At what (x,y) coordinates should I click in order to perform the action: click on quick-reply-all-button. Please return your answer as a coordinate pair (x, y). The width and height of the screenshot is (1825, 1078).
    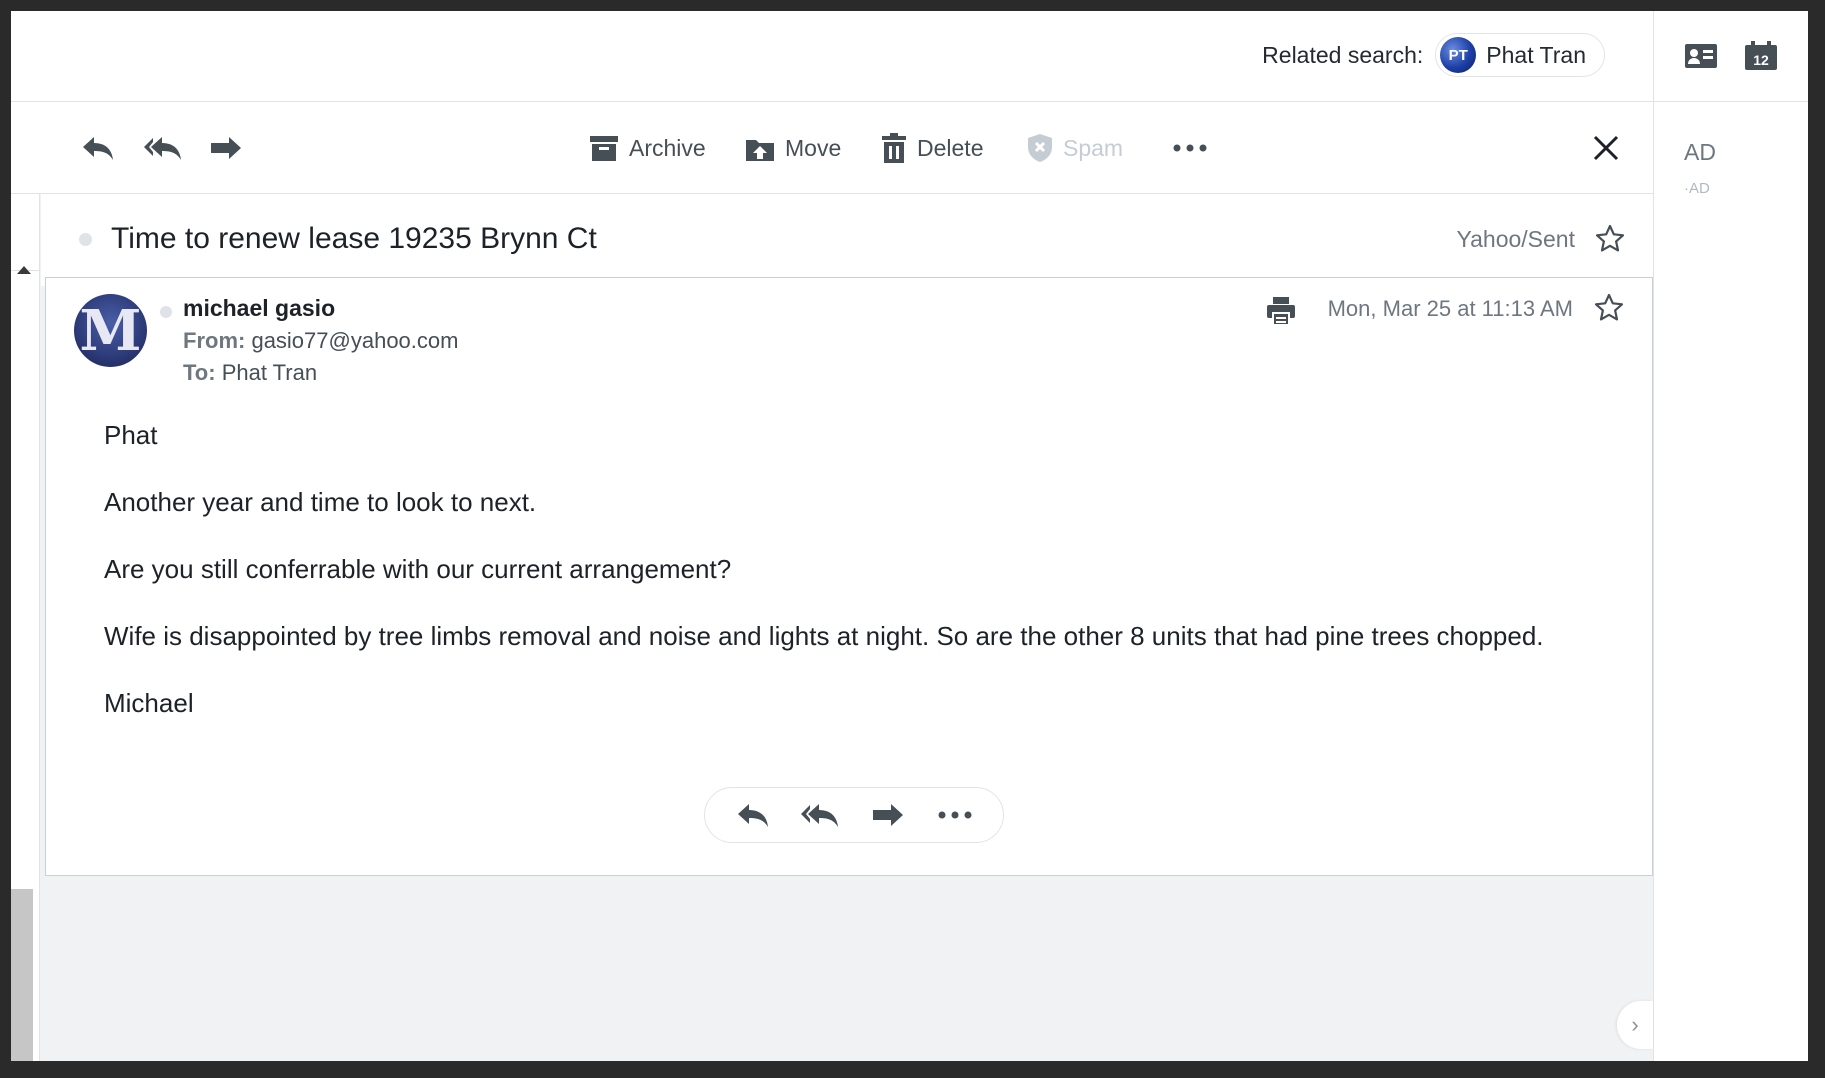
    Looking at the image, I should click on (820, 815).